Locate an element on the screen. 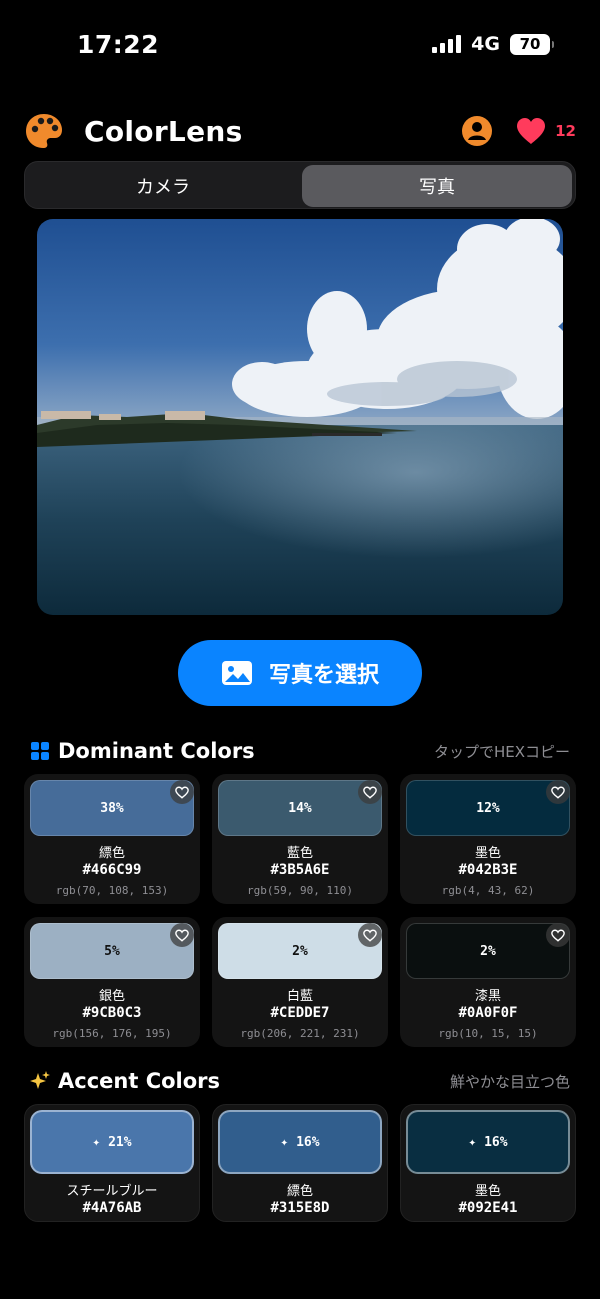  status-indicators: 4G 70 is located at coordinates (493, 44).